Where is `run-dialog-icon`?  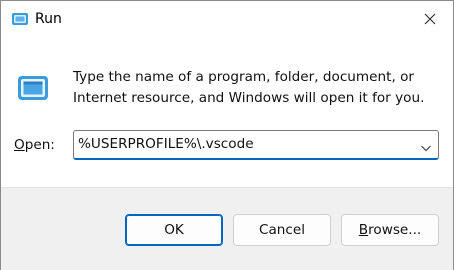 run-dialog-icon is located at coordinates (20, 19).